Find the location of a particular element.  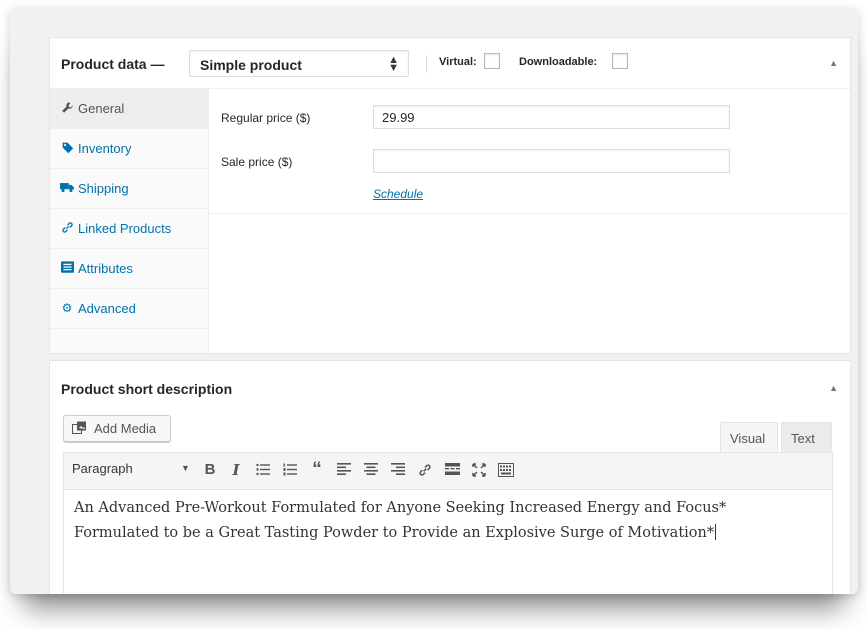

chevron-down-icon: ▼ is located at coordinates (185, 468).